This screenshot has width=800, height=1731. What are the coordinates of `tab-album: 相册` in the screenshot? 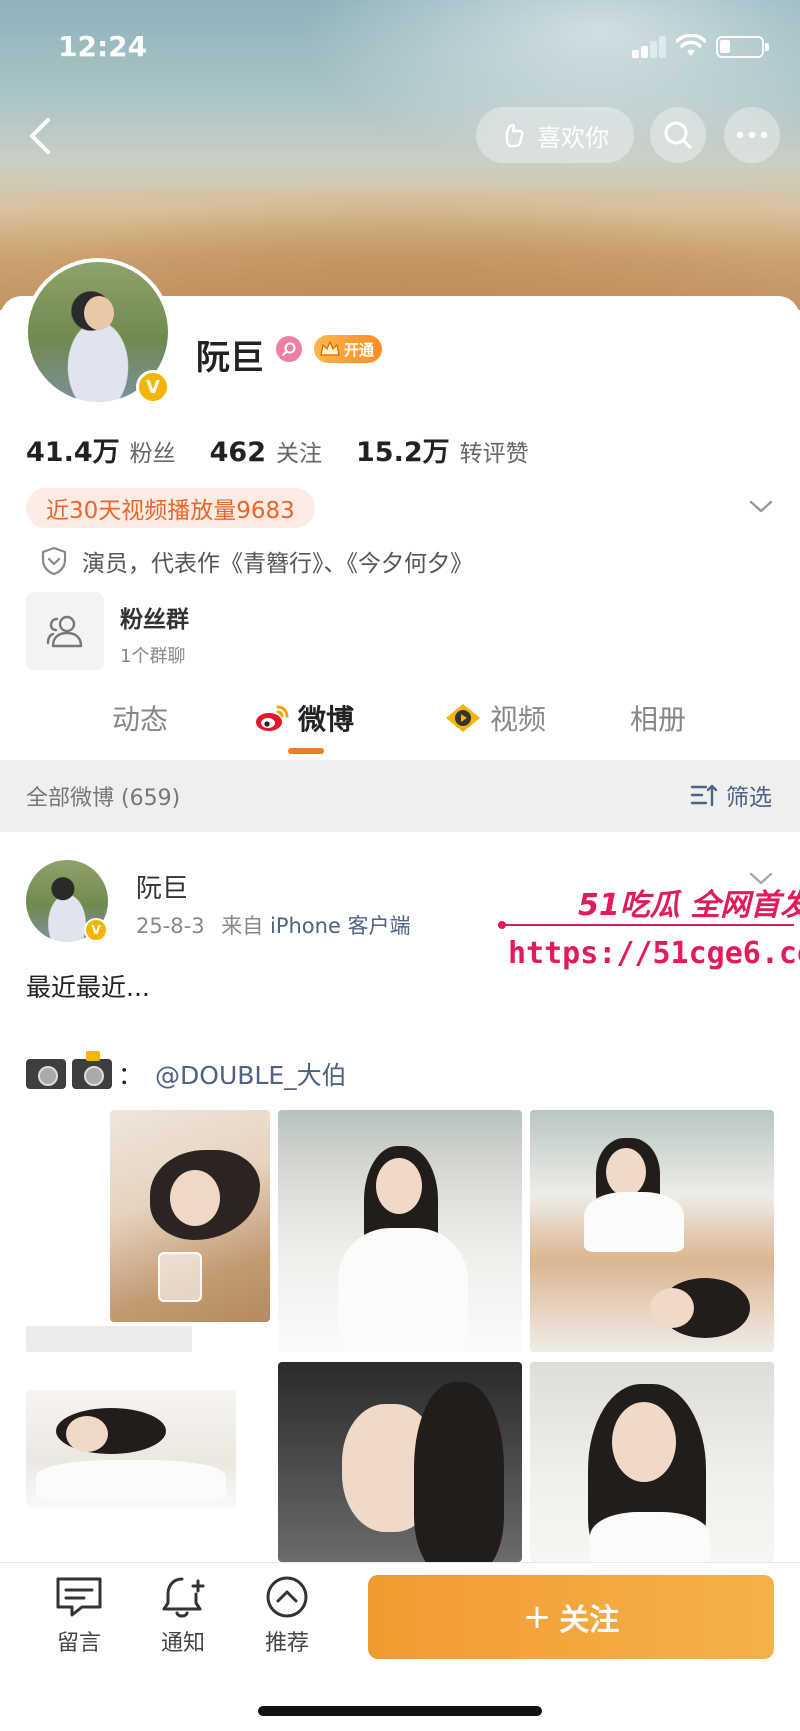 It's located at (658, 718).